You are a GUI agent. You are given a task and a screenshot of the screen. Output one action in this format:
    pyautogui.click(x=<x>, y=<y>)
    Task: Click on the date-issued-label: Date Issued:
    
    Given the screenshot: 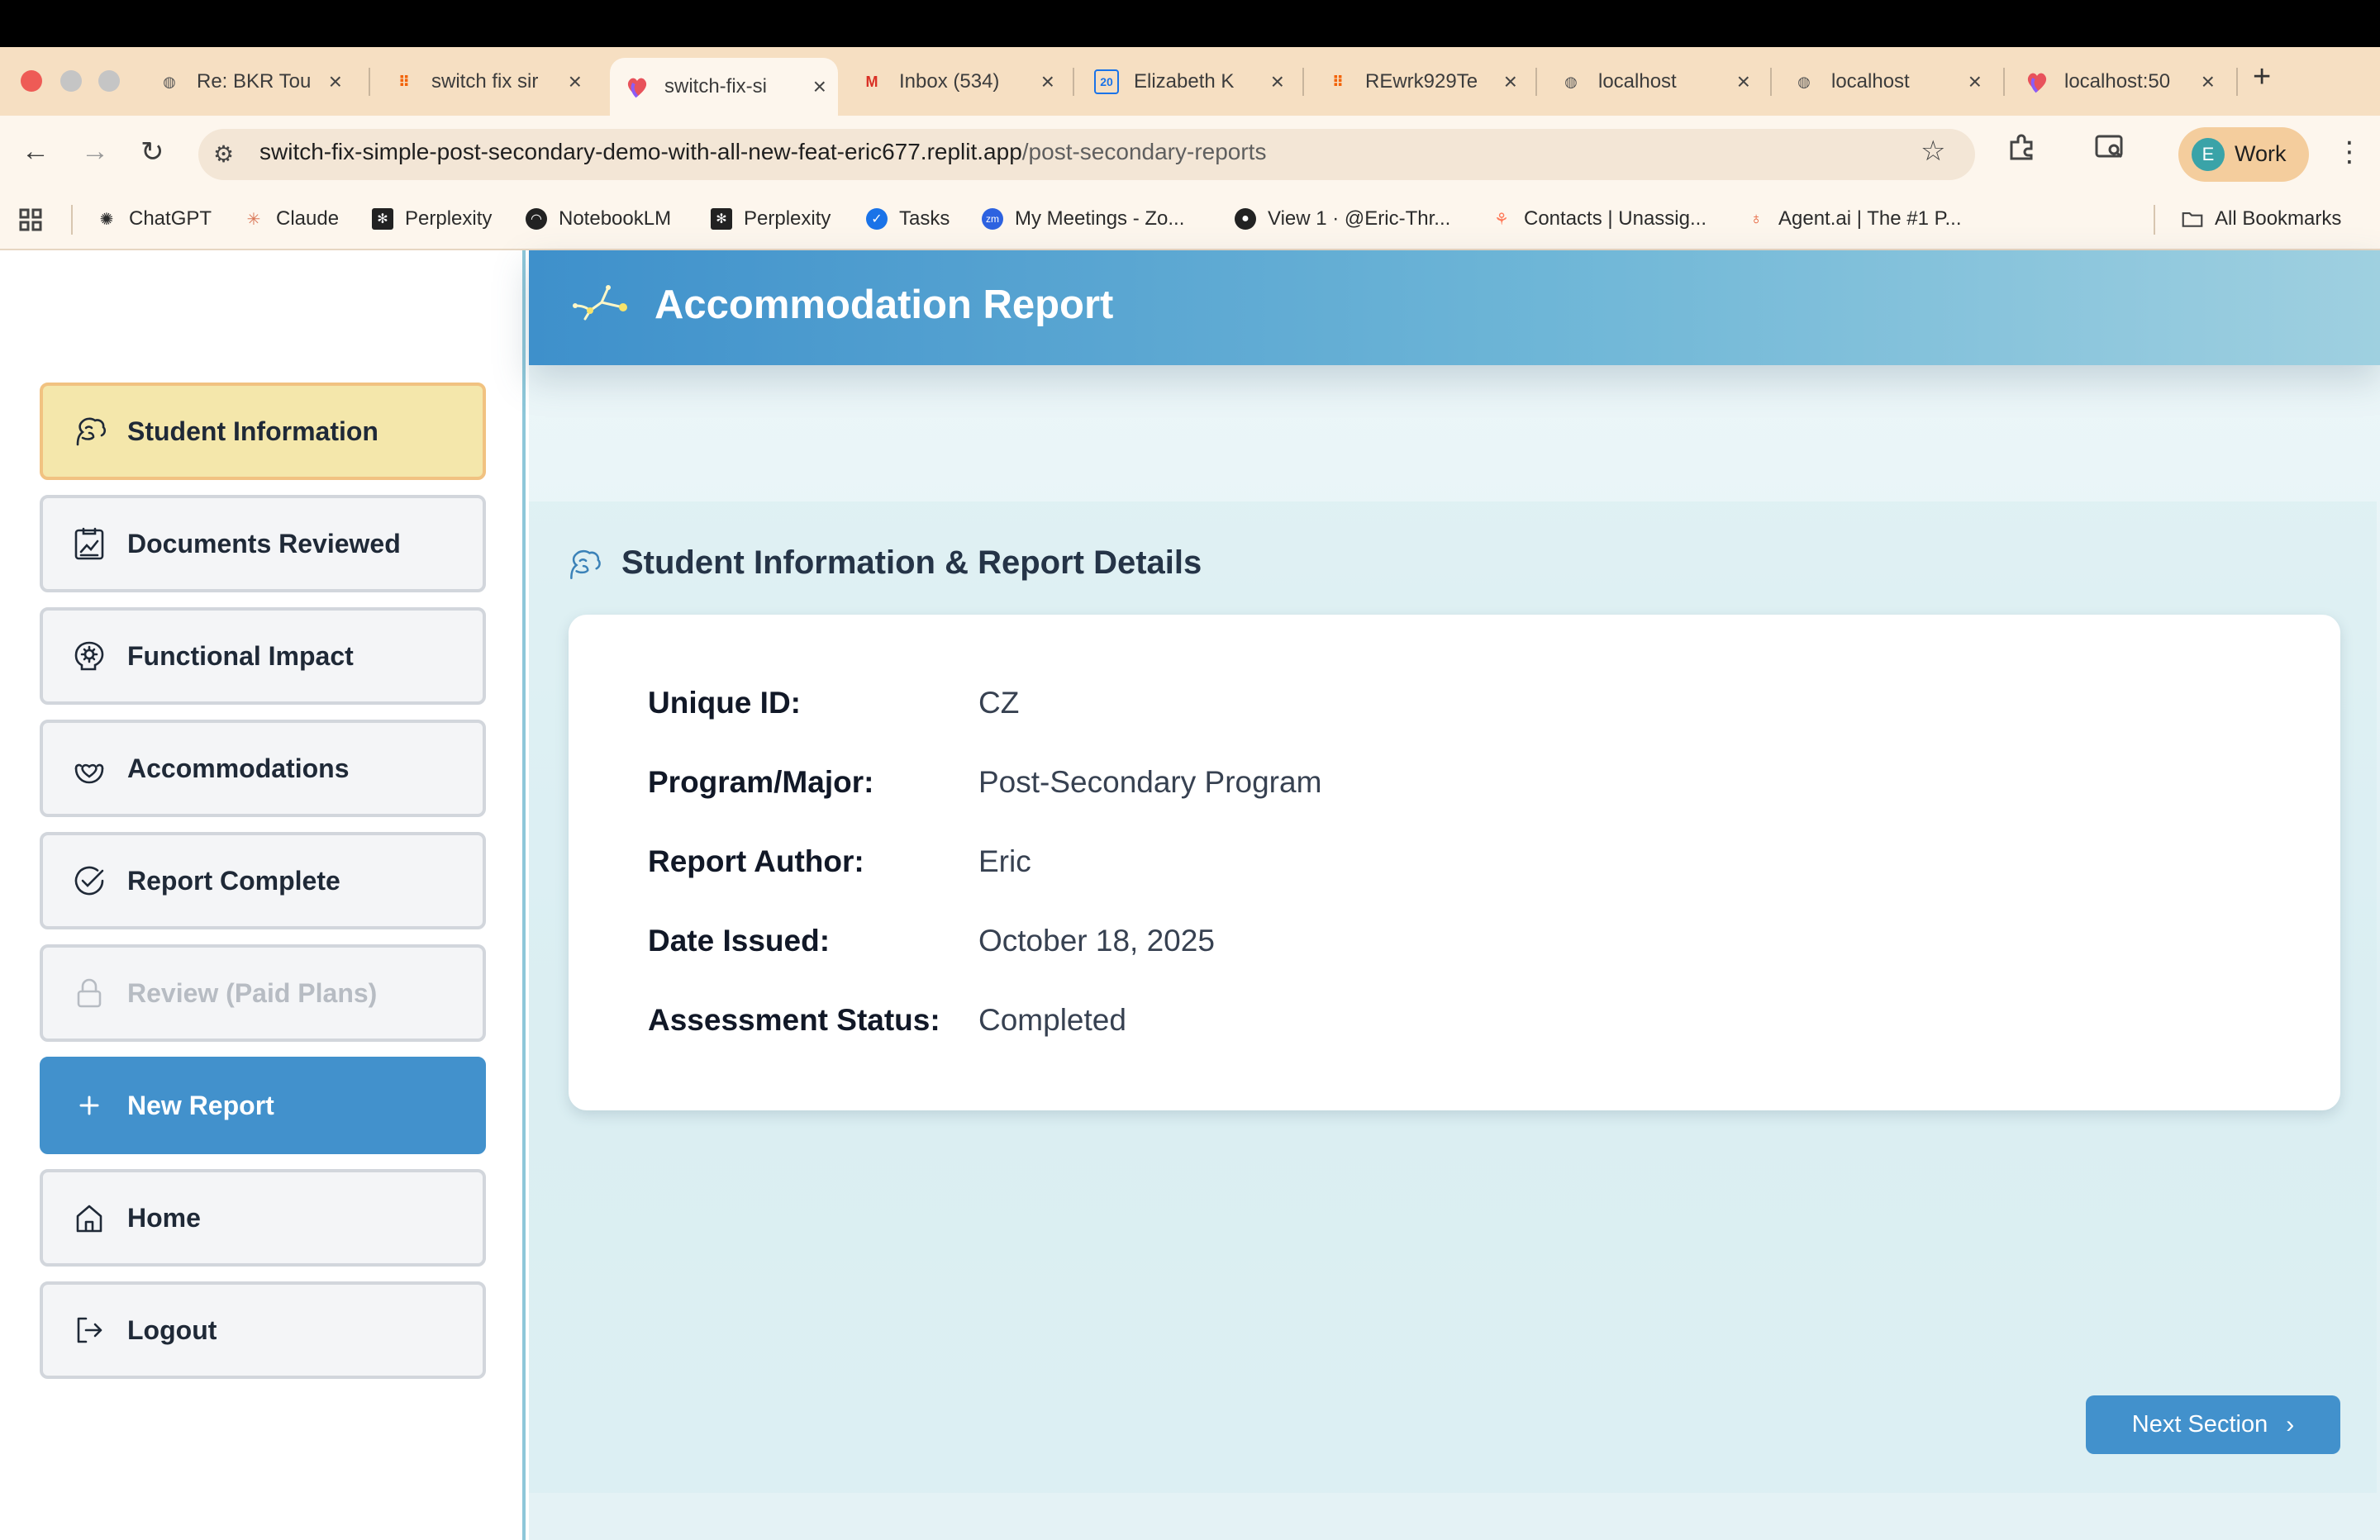 What is the action you would take?
    pyautogui.click(x=739, y=941)
    